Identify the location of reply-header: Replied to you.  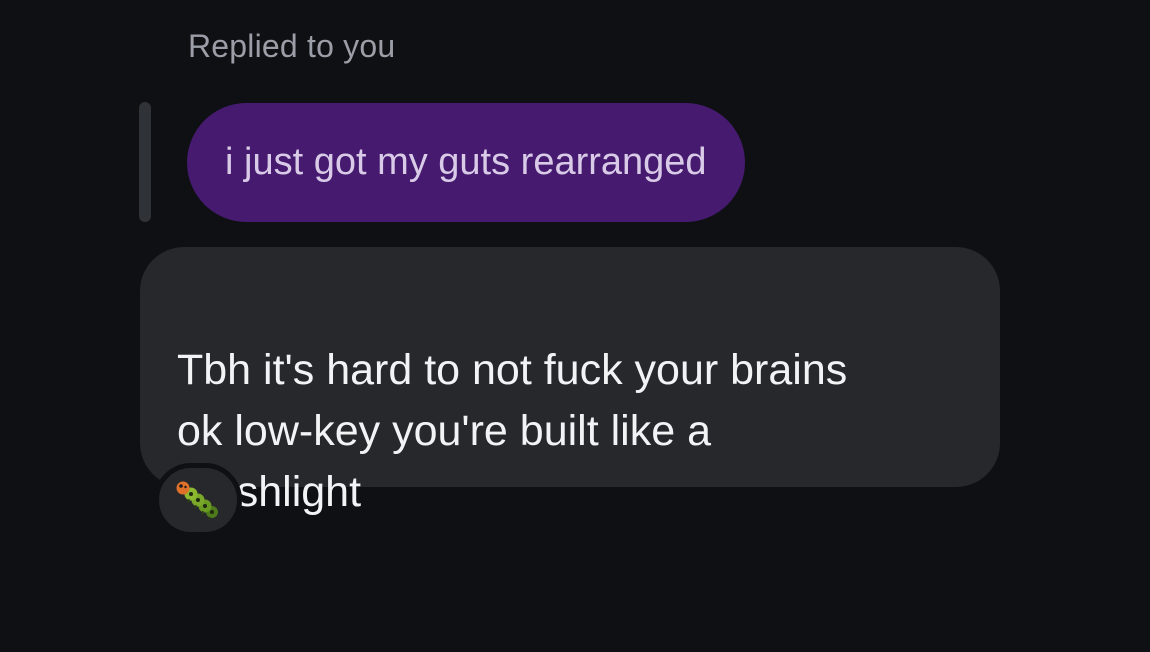
(292, 46).